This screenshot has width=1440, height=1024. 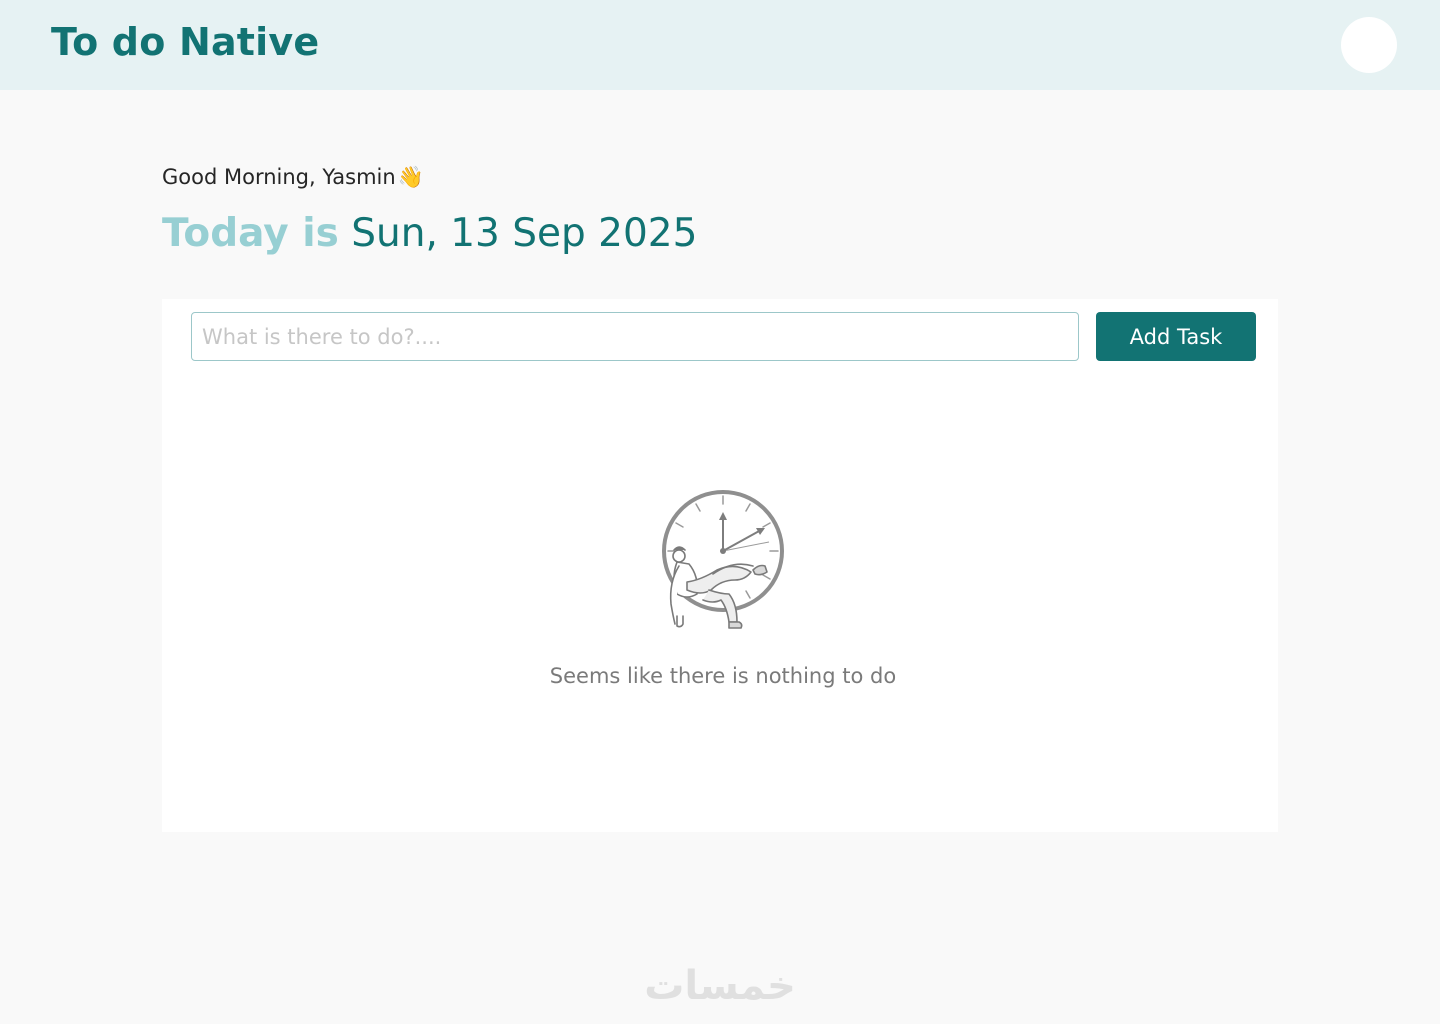 I want to click on today-prefix: Today is, so click(x=250, y=233).